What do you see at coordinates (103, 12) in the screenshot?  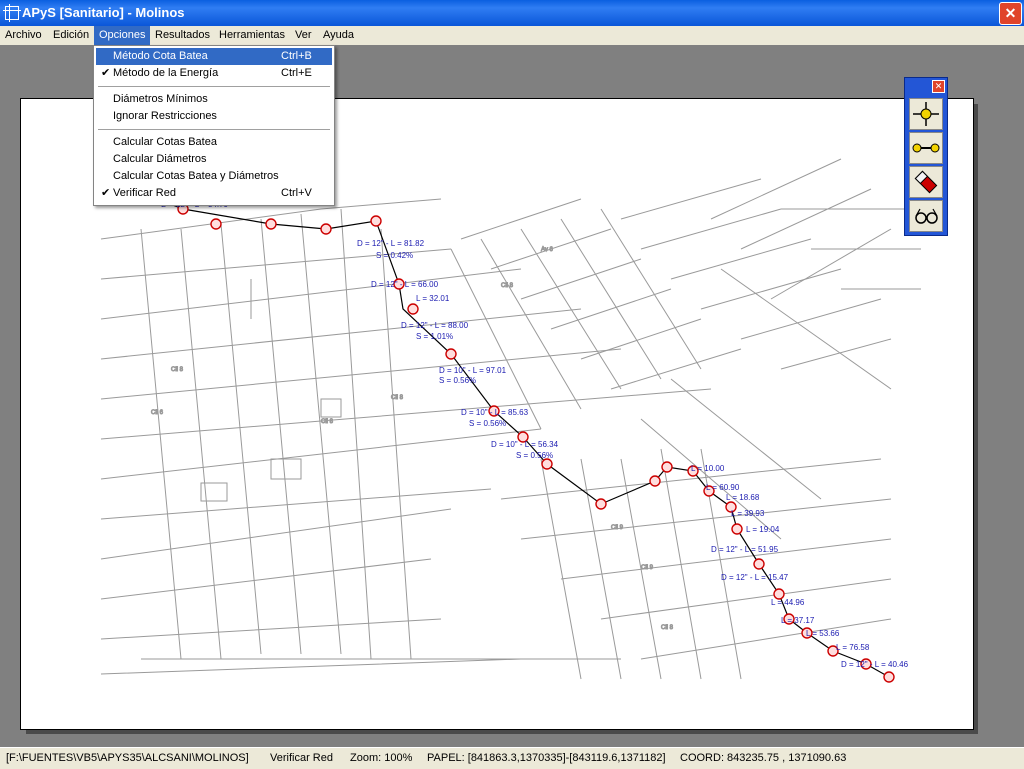 I see `window-title: APyS [Sanitario] - Molinos` at bounding box center [103, 12].